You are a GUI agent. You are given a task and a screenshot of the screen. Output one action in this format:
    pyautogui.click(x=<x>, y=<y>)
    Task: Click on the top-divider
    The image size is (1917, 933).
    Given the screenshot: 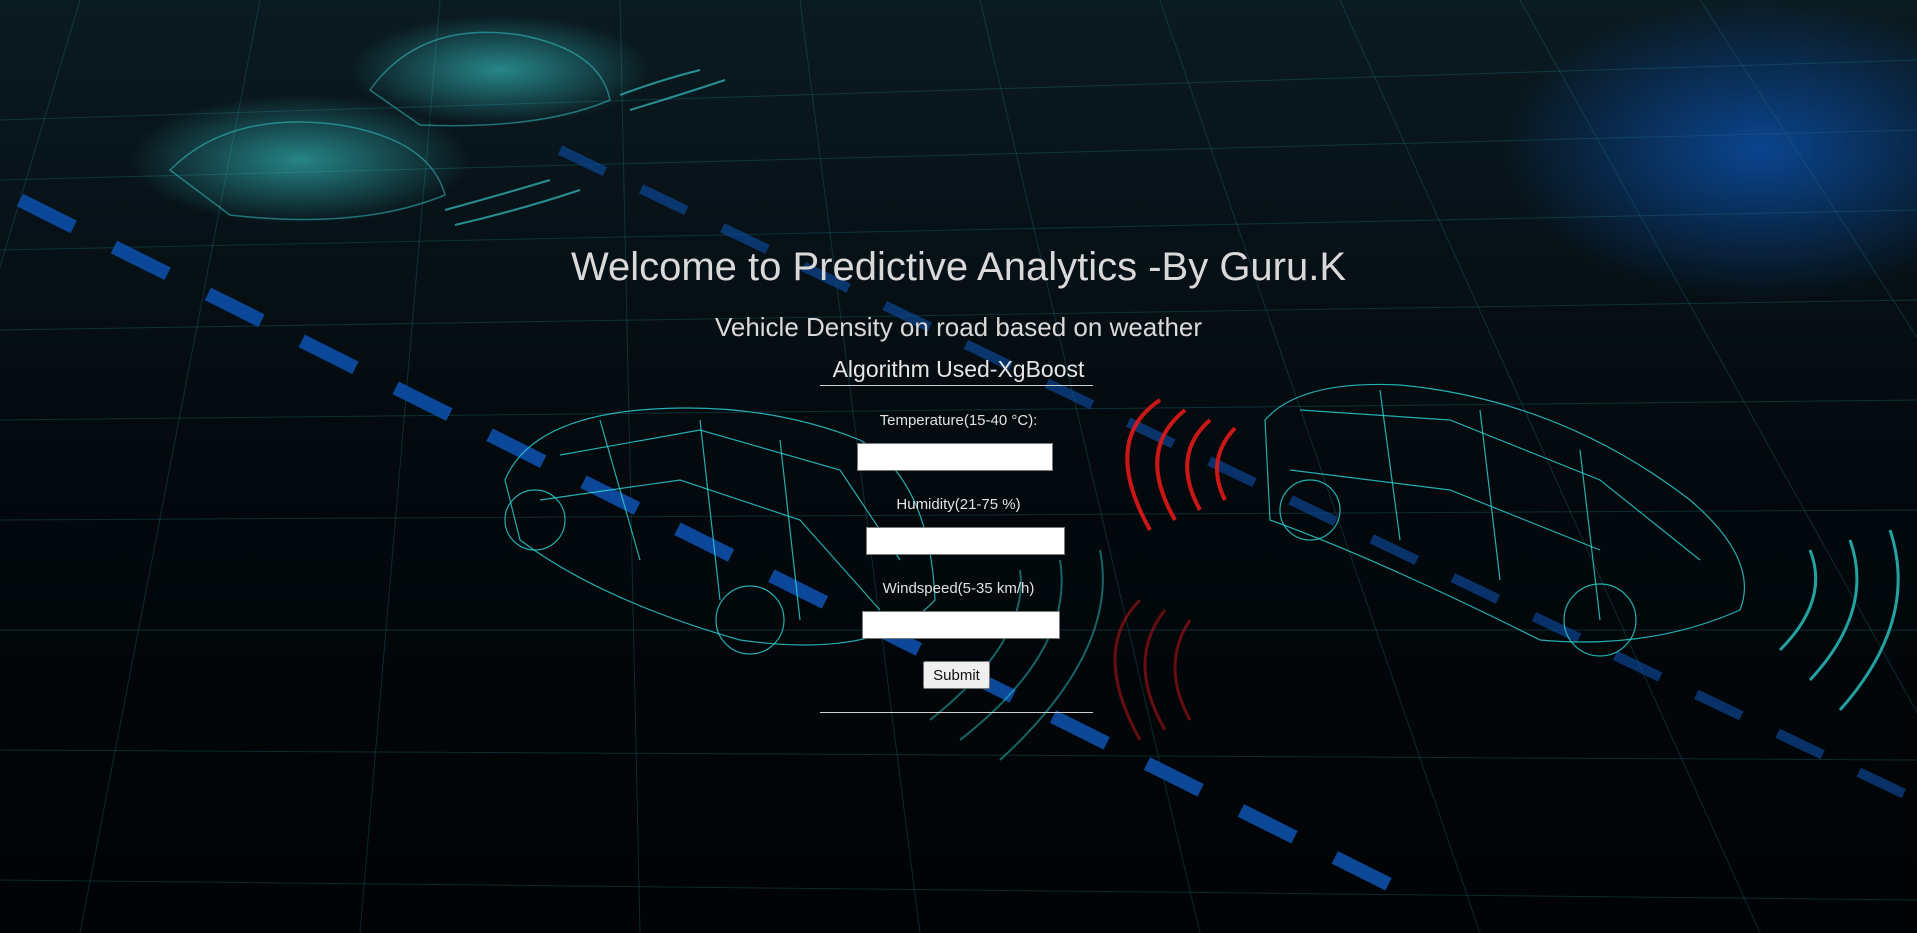 What is the action you would take?
    pyautogui.click(x=956, y=385)
    